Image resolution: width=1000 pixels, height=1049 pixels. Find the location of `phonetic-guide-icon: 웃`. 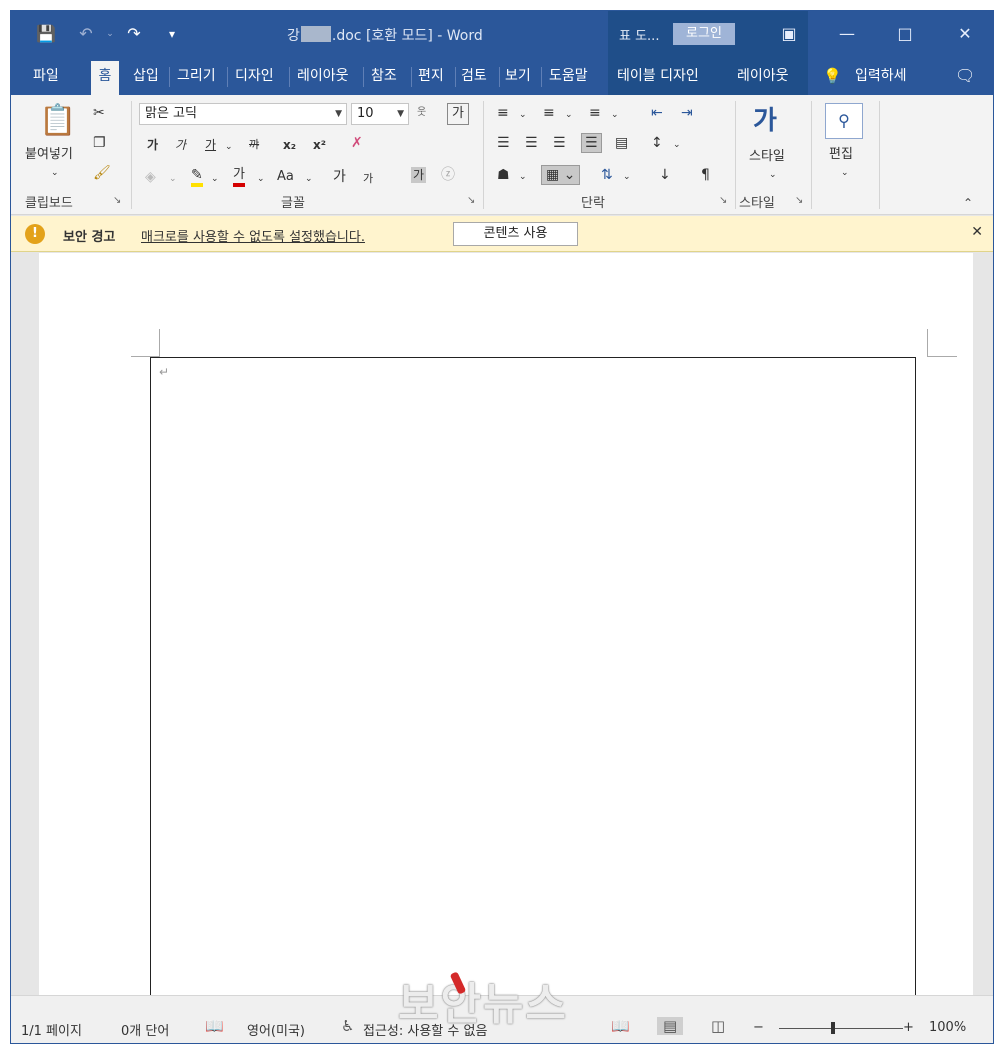

phonetic-guide-icon: 웃 is located at coordinates (421, 113).